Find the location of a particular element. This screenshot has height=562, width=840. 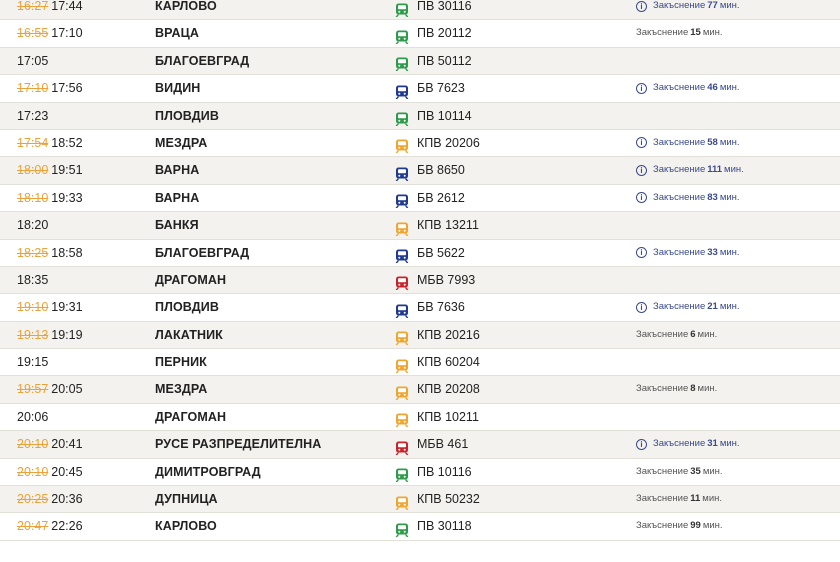

table-row: 17:05 БЛАГОЕВГРАД ПВ 50112 is located at coordinates (420, 61).